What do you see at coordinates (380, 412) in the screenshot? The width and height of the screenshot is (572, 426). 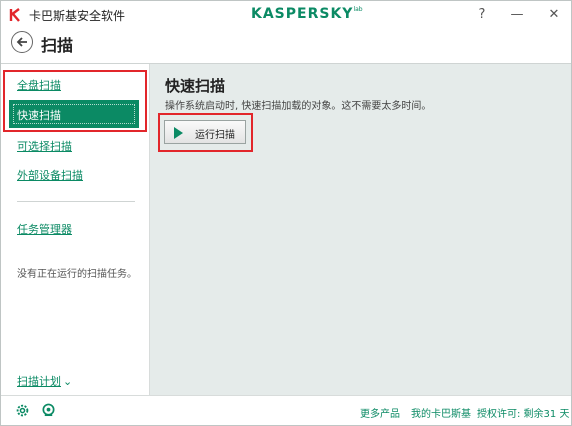 I see `more-products-link: 更多产品` at bounding box center [380, 412].